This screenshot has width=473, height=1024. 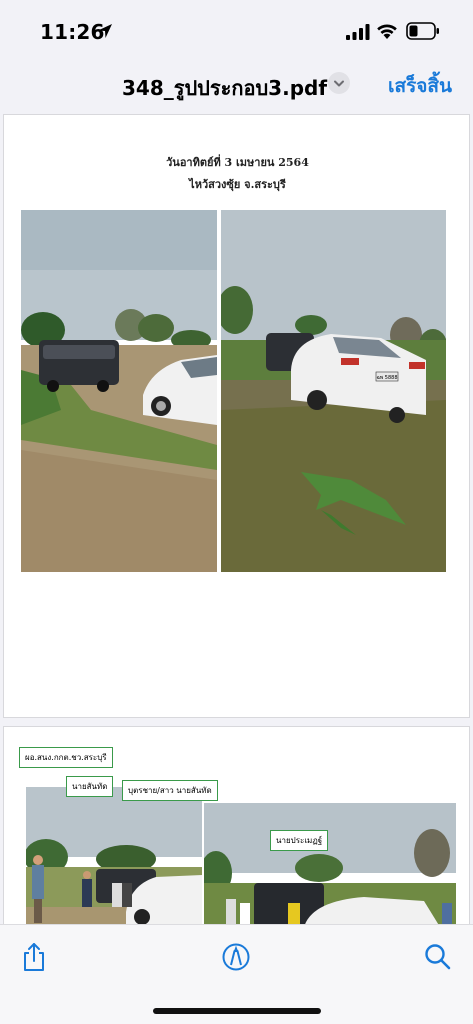 I want to click on cellular-signal-icon, so click(x=358, y=32).